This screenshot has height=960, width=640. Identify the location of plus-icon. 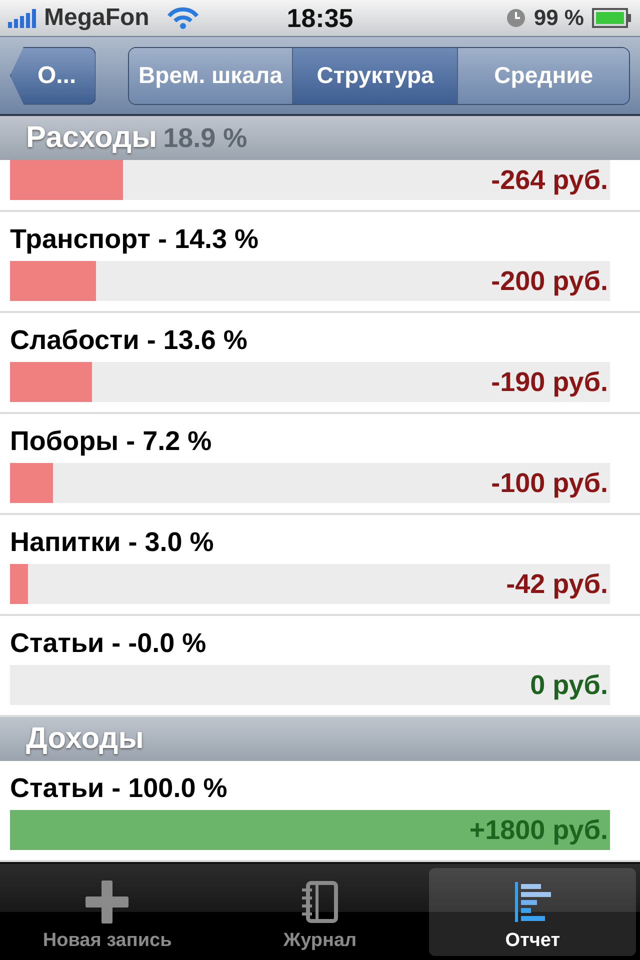
(107, 902).